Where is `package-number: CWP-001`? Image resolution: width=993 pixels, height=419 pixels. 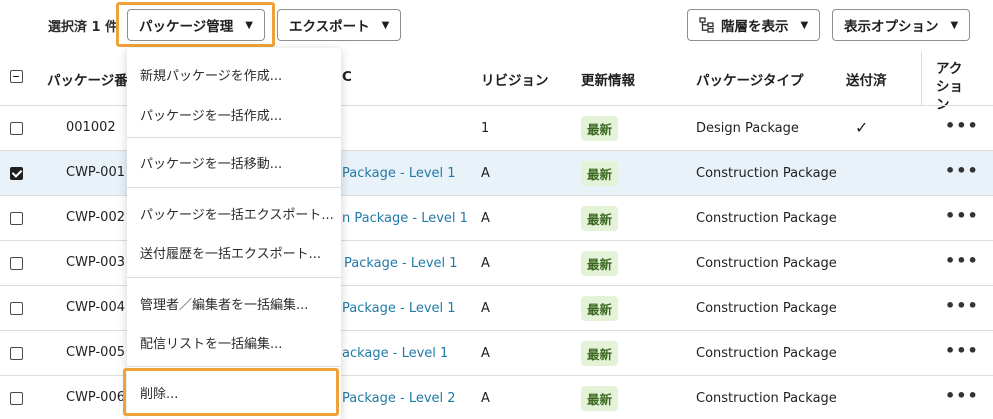 package-number: CWP-001 is located at coordinates (95, 172).